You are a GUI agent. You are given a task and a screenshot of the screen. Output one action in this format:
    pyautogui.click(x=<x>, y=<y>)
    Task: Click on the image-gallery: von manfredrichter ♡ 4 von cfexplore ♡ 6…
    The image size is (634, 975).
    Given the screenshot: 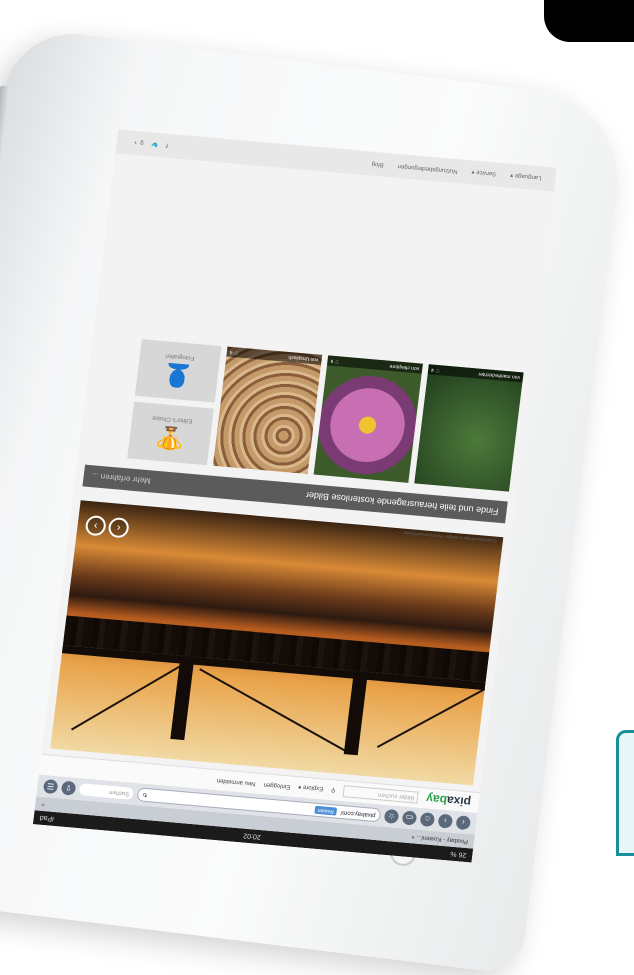 What is the action you would take?
    pyautogui.click(x=305, y=414)
    